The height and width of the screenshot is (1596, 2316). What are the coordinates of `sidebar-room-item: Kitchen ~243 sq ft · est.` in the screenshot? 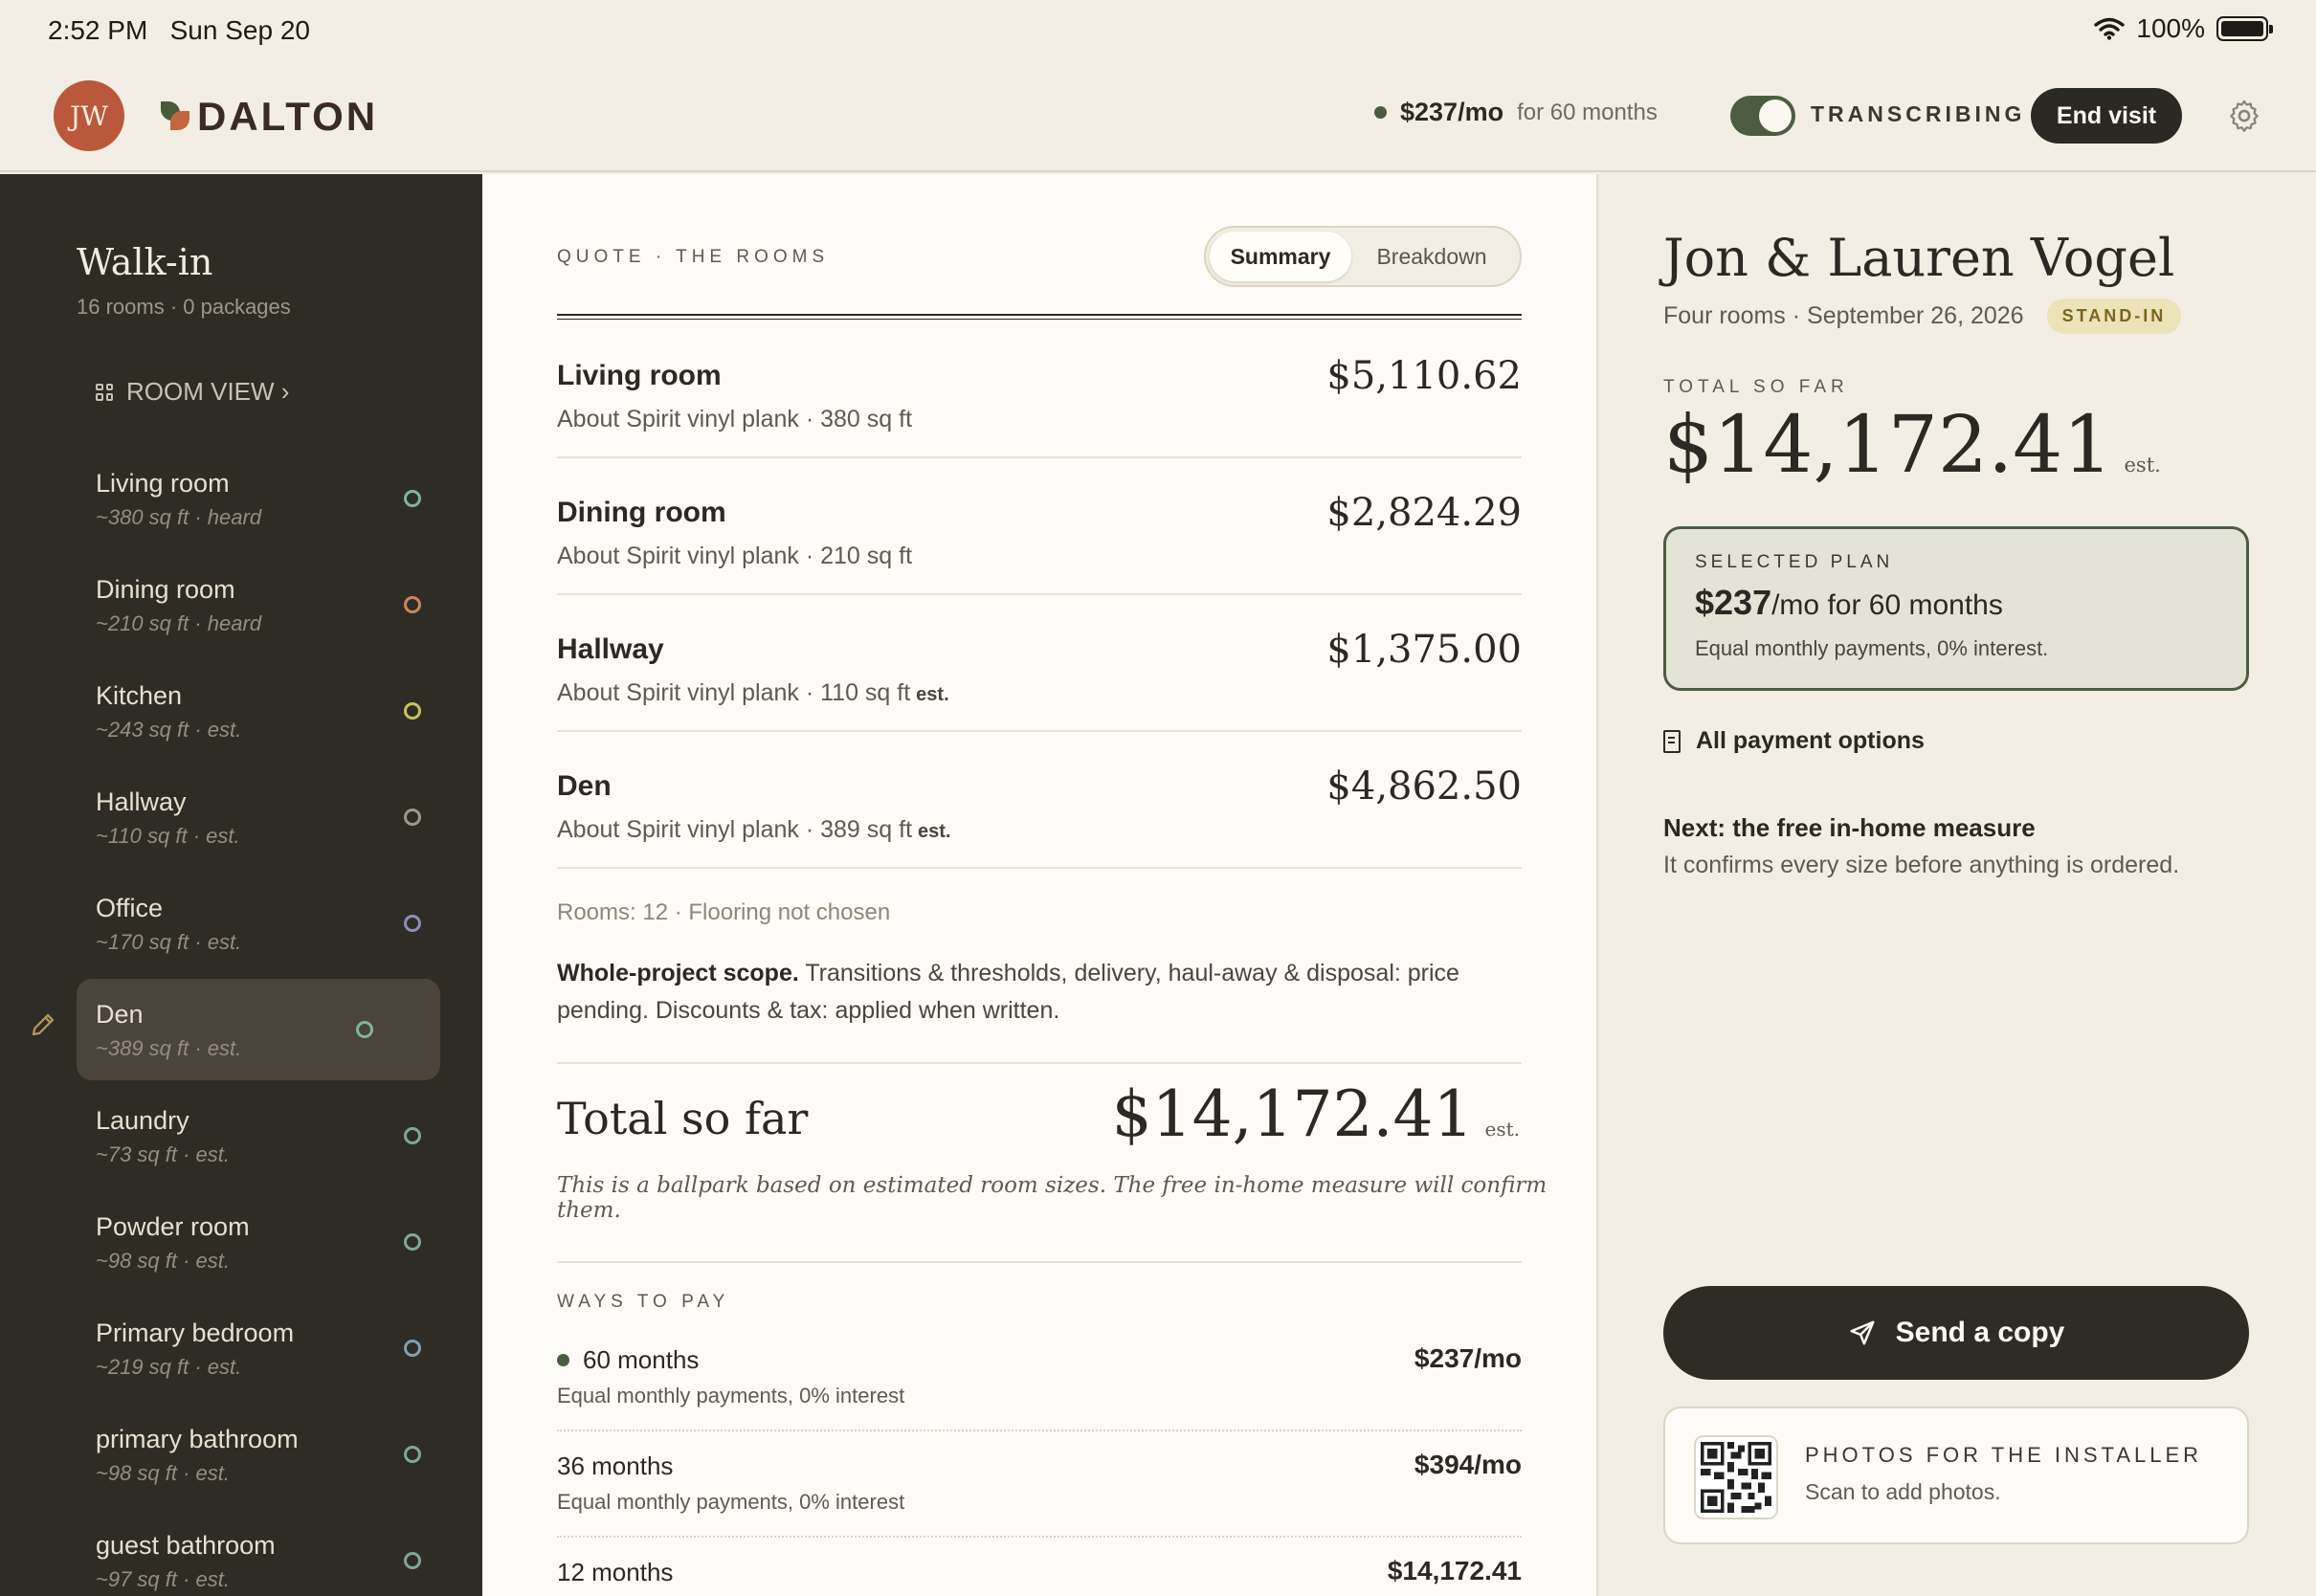 It's located at (258, 711).